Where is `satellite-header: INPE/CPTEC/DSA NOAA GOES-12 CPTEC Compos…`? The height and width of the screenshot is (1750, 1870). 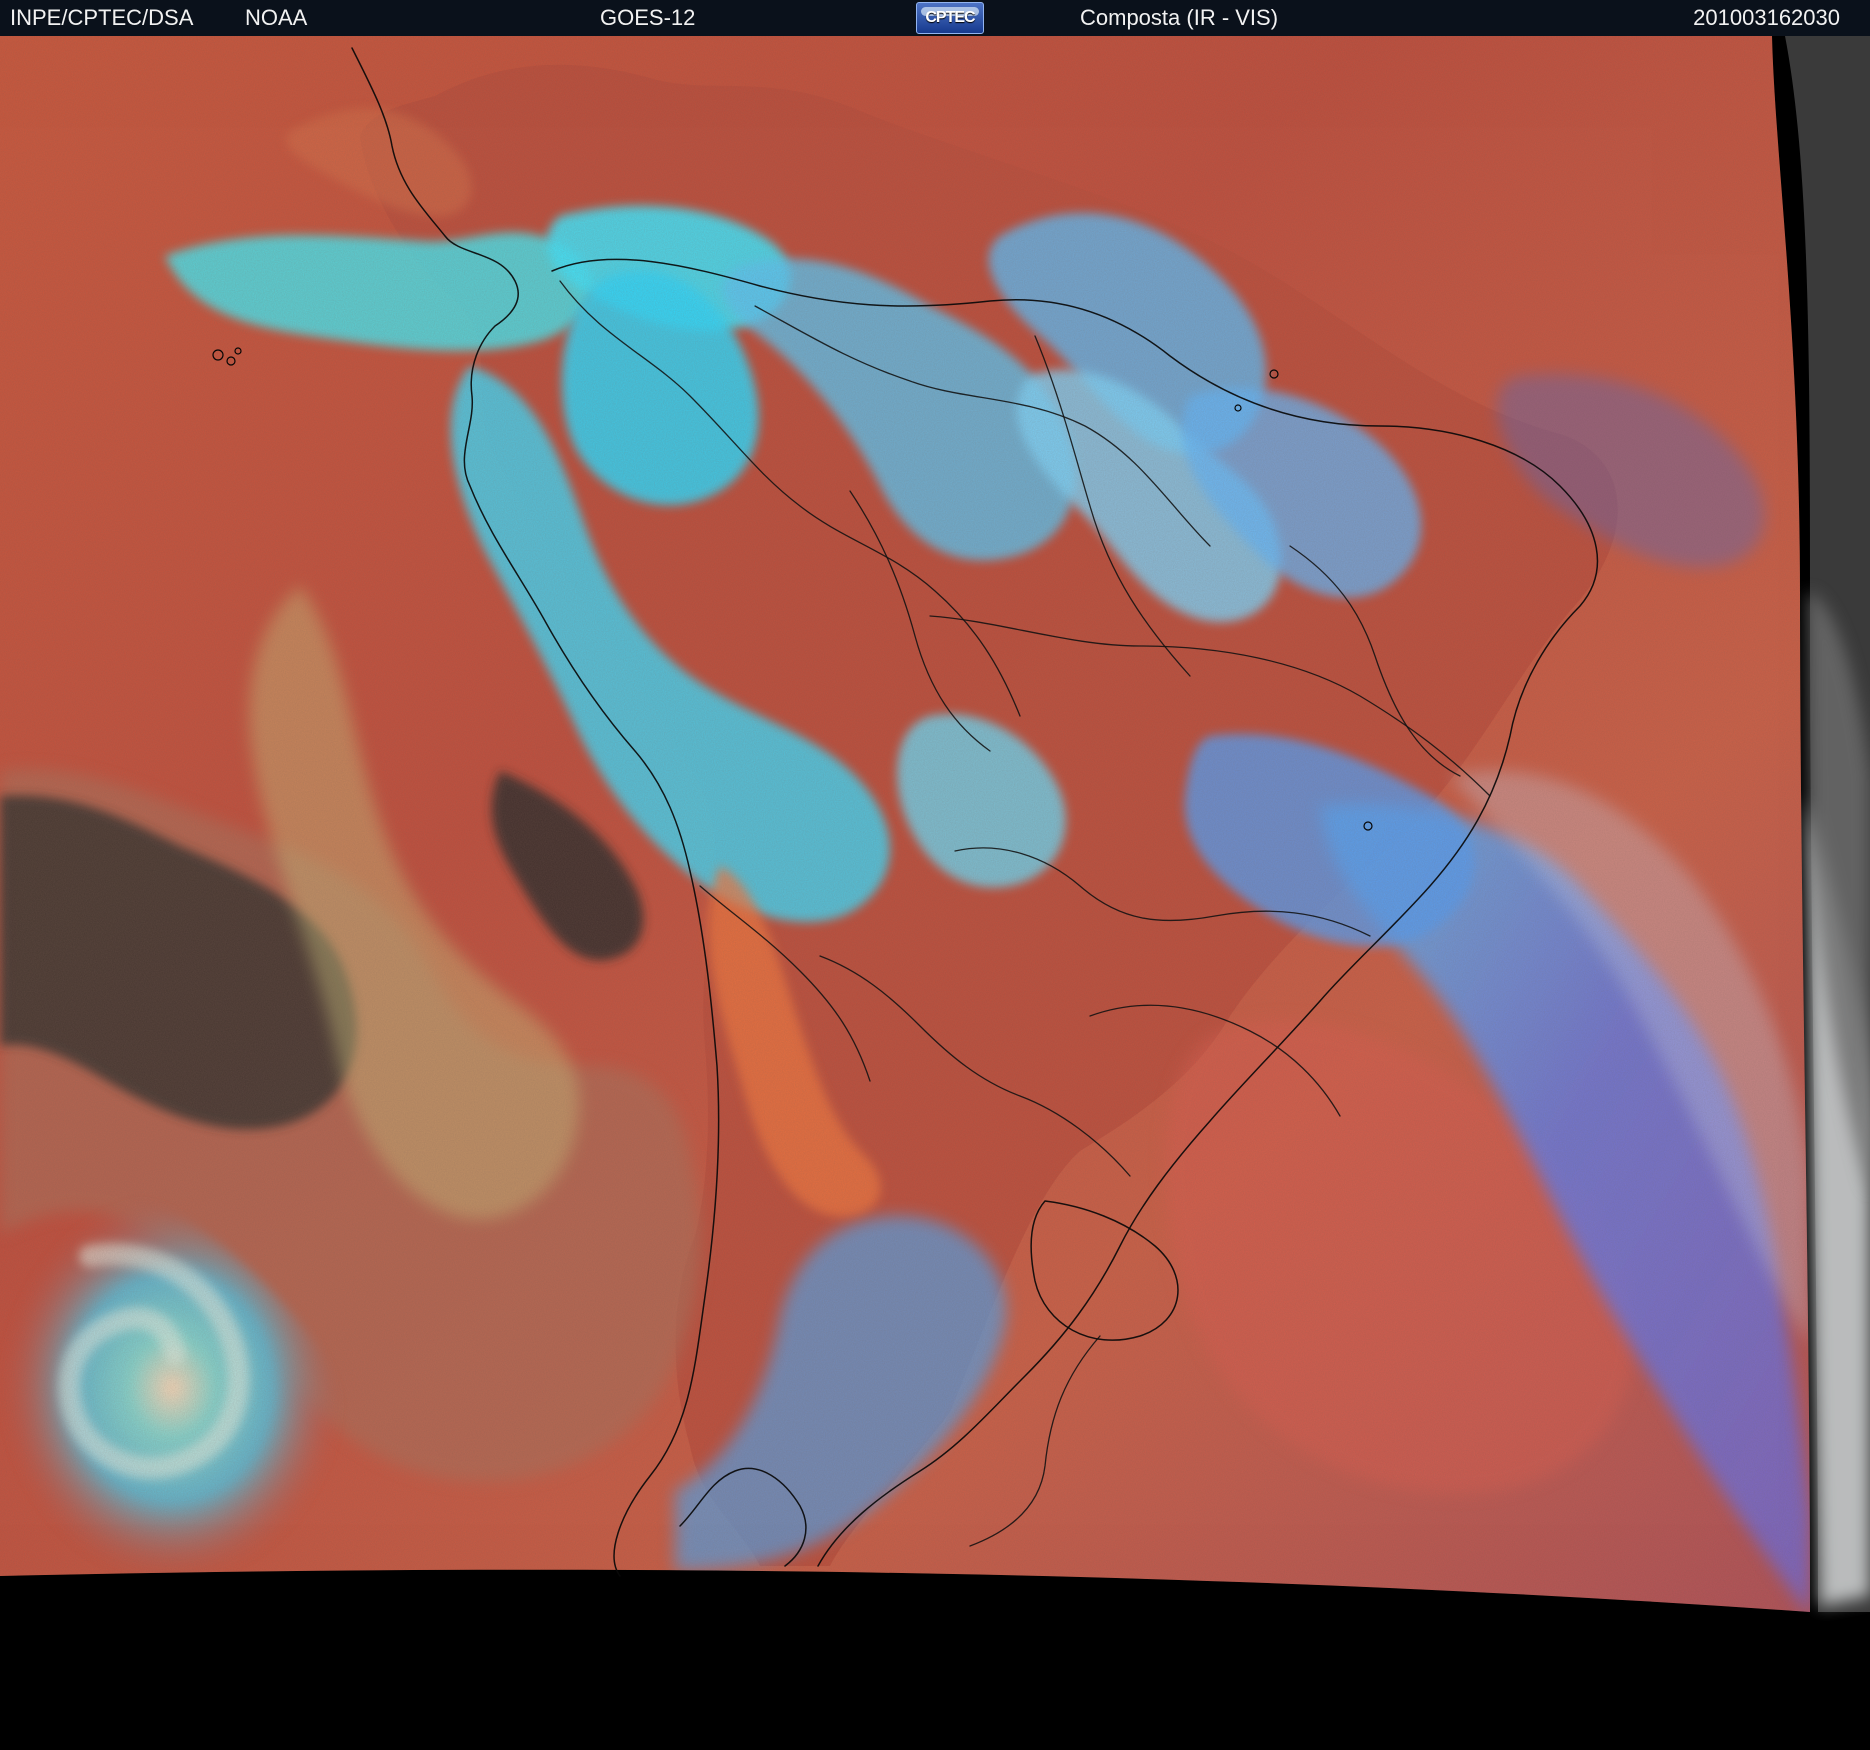 satellite-header: INPE/CPTEC/DSA NOAA GOES-12 CPTEC Compos… is located at coordinates (935, 18).